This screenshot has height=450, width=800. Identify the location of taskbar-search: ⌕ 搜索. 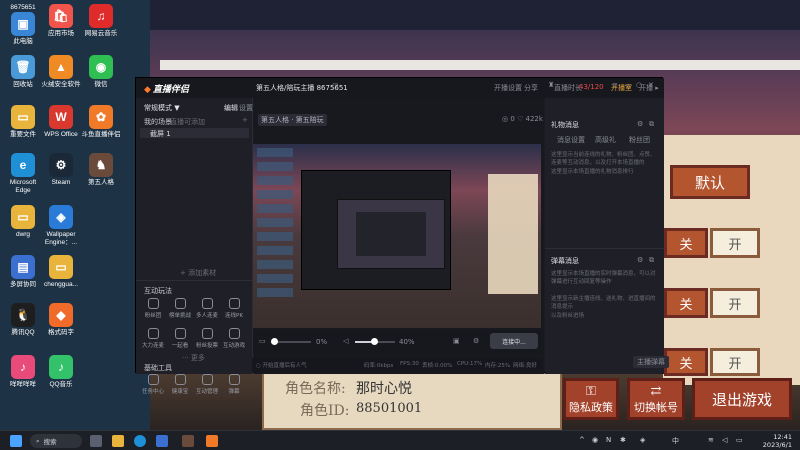
(56, 441).